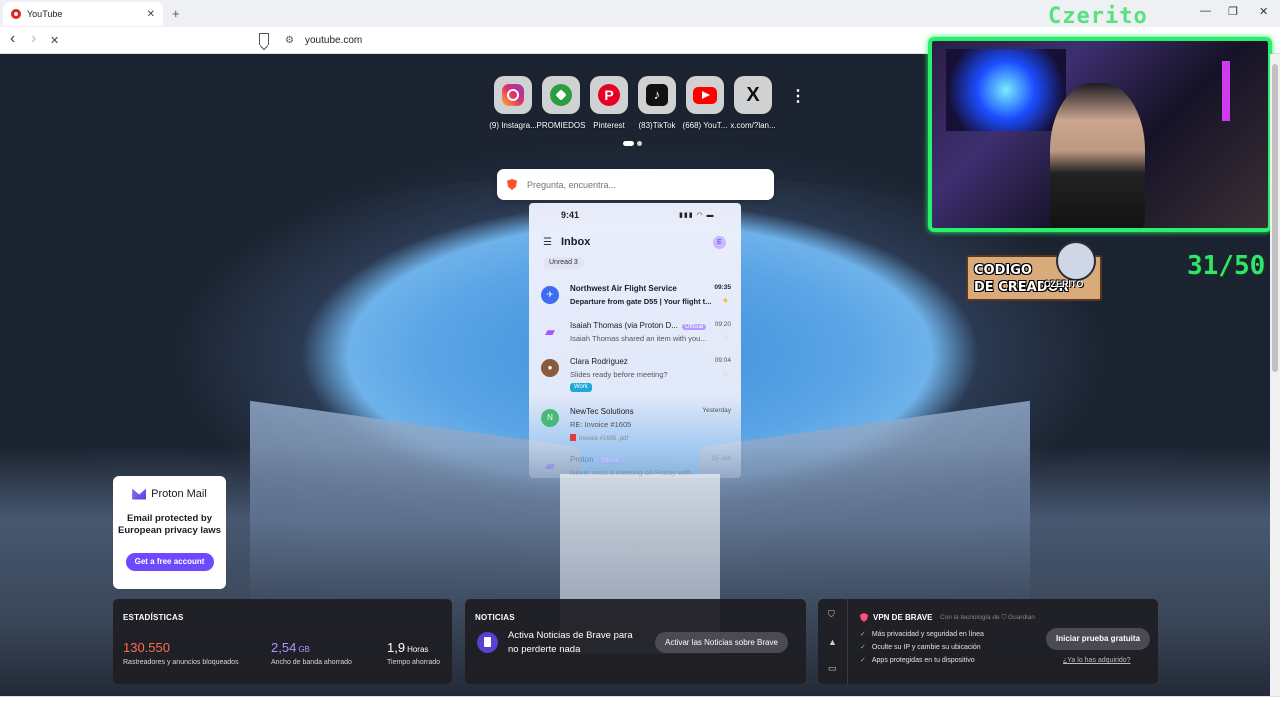  What do you see at coordinates (550, 418) in the screenshot?
I see `newtec-initial-icon: N` at bounding box center [550, 418].